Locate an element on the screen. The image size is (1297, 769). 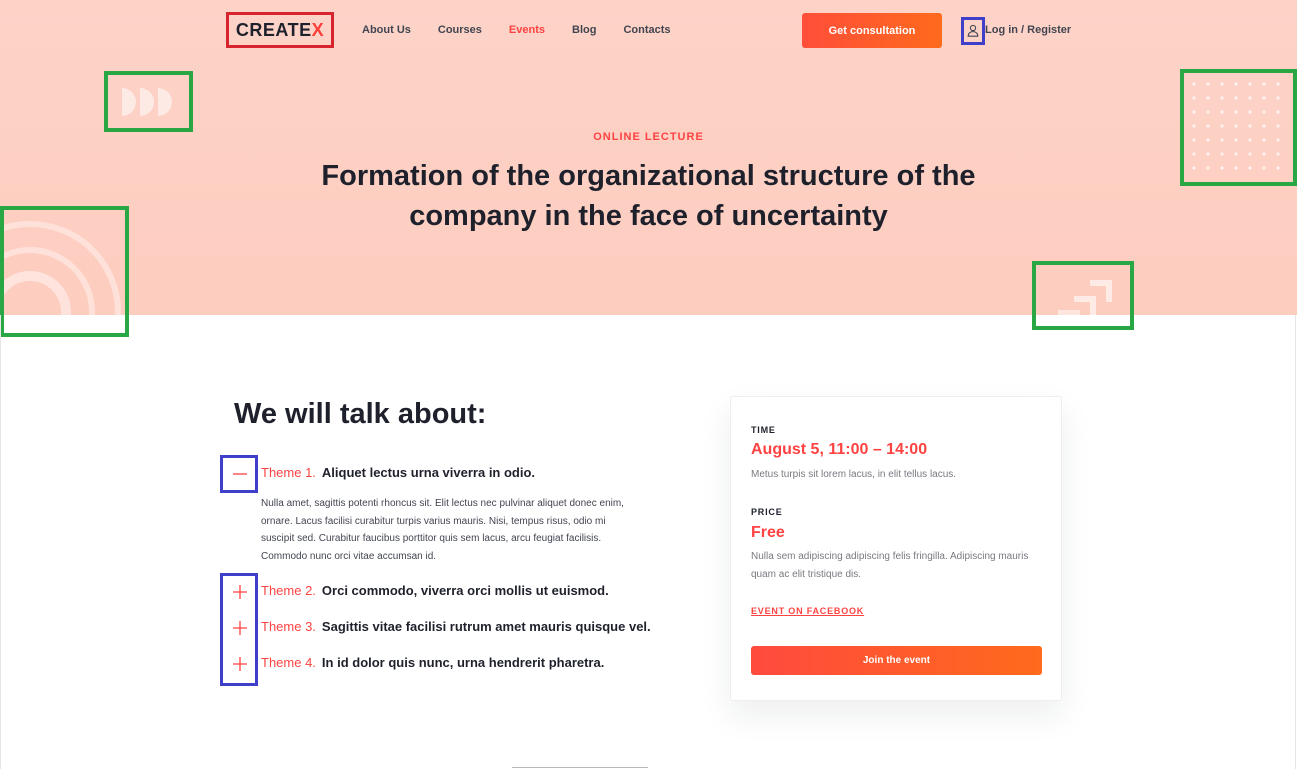
semicircle-shapes-decoration is located at coordinates (147, 102).